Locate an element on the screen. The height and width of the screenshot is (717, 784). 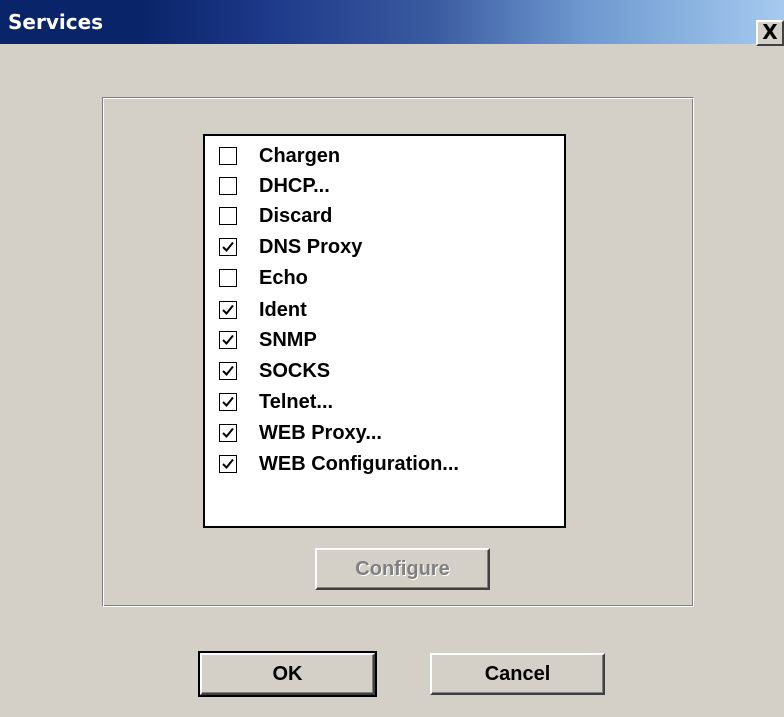
list-item: Chargen is located at coordinates (279, 156).